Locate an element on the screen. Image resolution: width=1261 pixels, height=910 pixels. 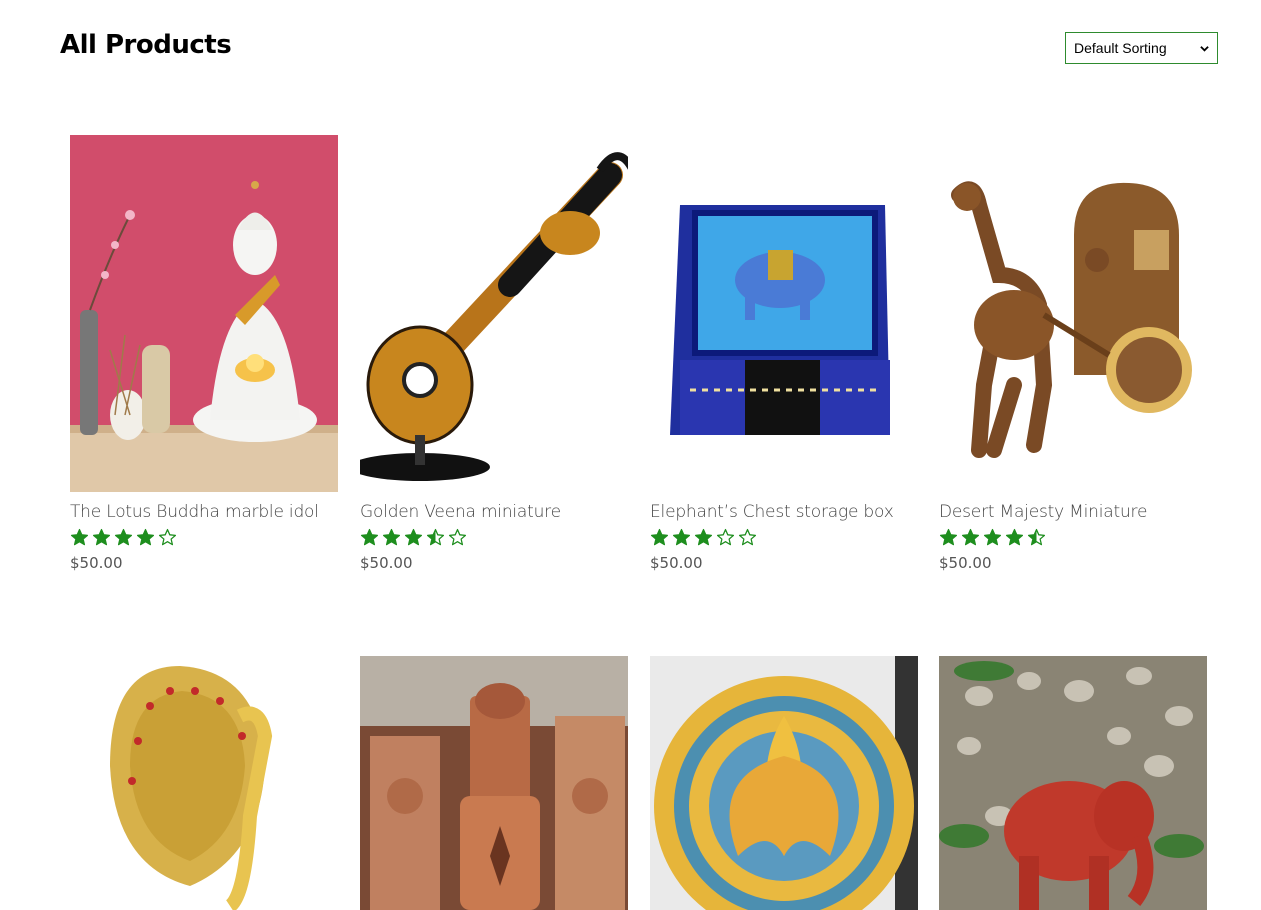
product-image-terracotta-lanterns is located at coordinates (494, 783).